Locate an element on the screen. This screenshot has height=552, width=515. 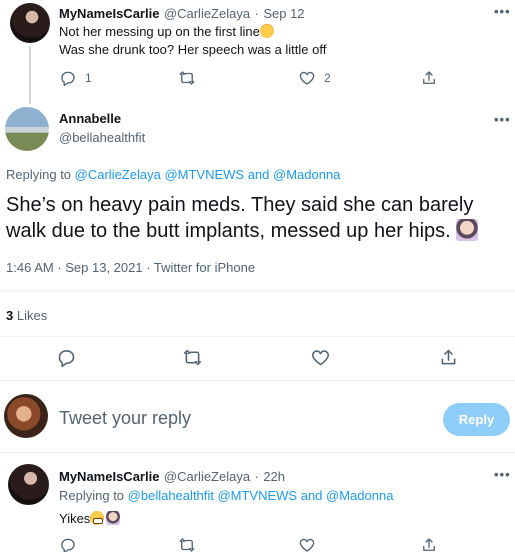
grimace-emoji-icon is located at coordinates (97, 518).